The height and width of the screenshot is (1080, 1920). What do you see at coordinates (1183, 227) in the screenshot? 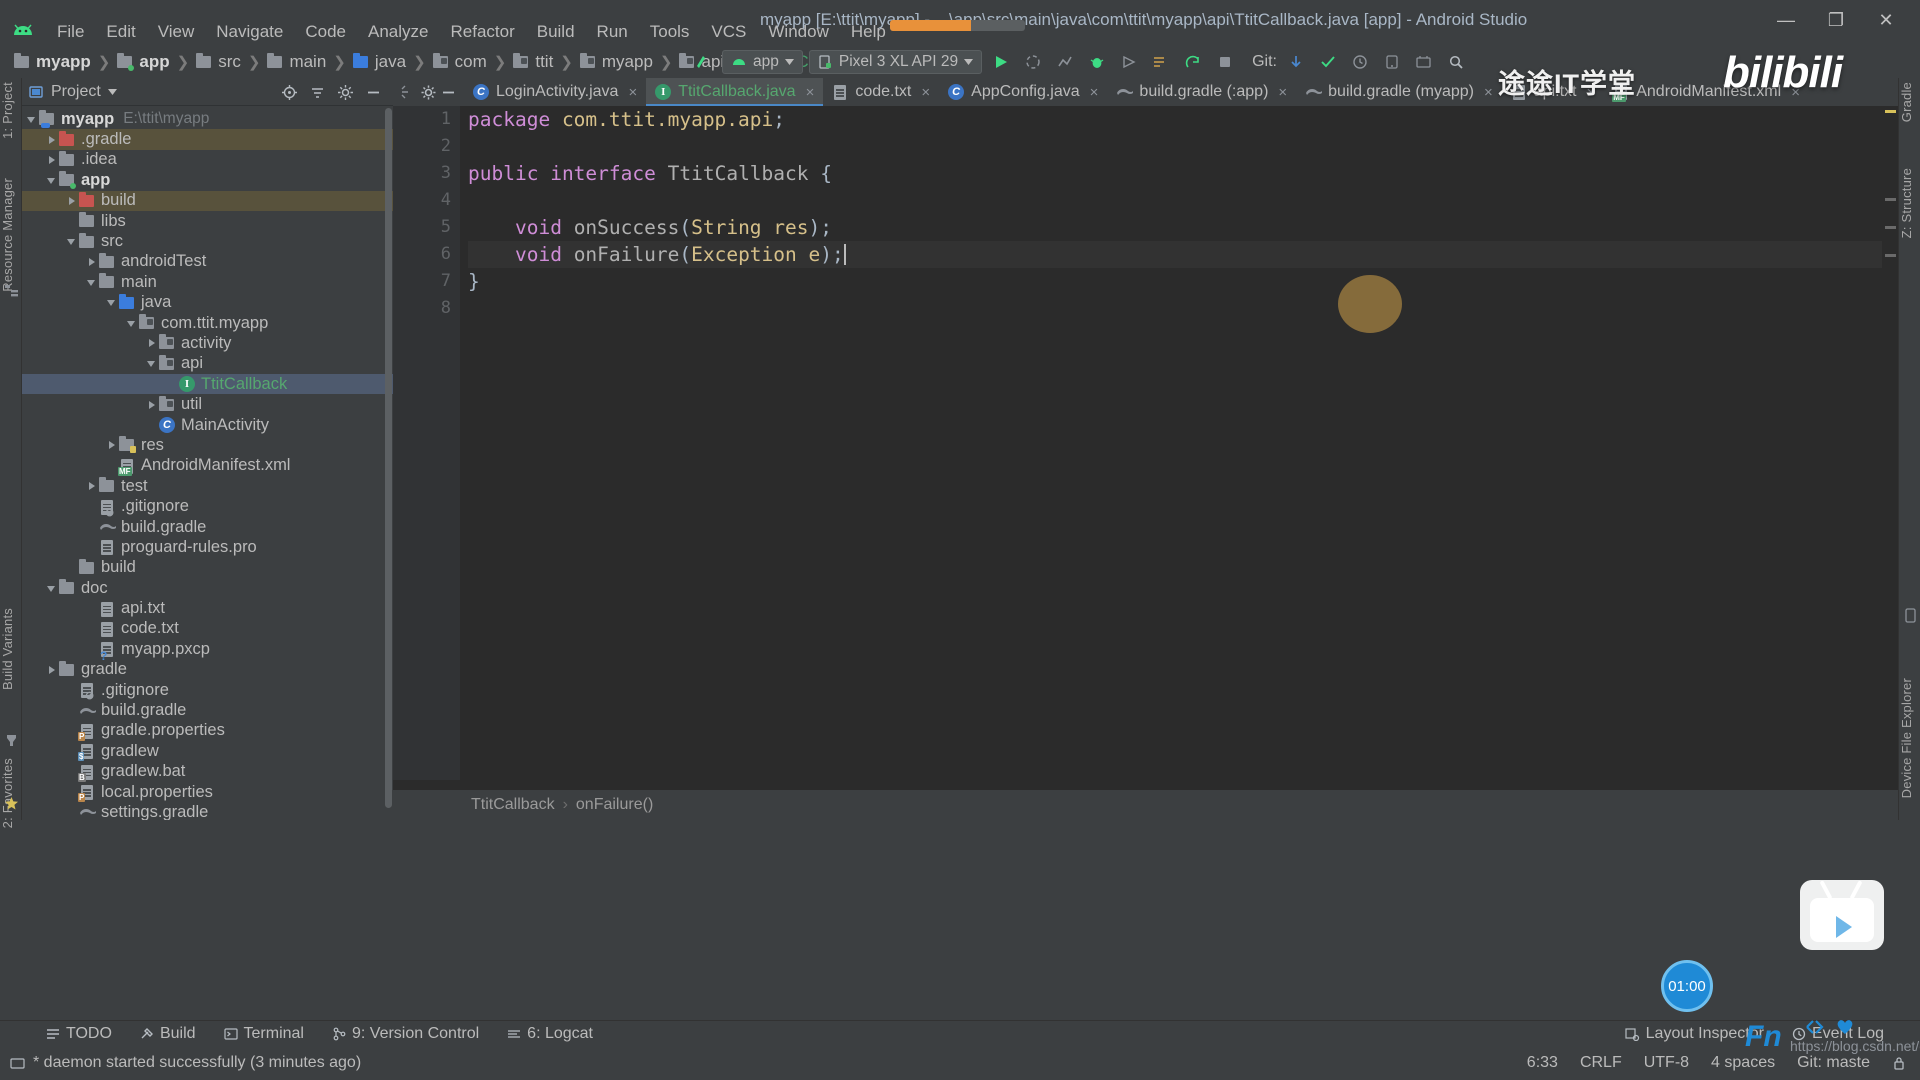
I see `code-line: void onSuccess(String res);` at bounding box center [1183, 227].